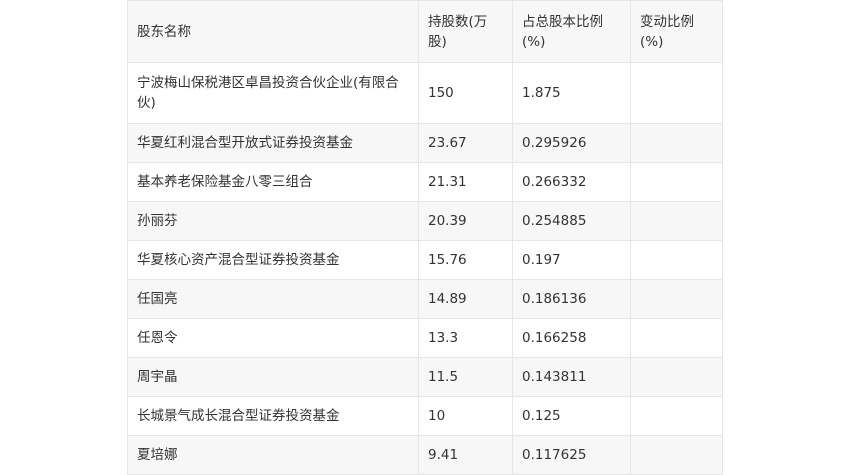 Image resolution: width=850 pixels, height=475 pixels. Describe the element at coordinates (465, 377) in the screenshot. I see `cell-shares-held: 11.5` at that location.